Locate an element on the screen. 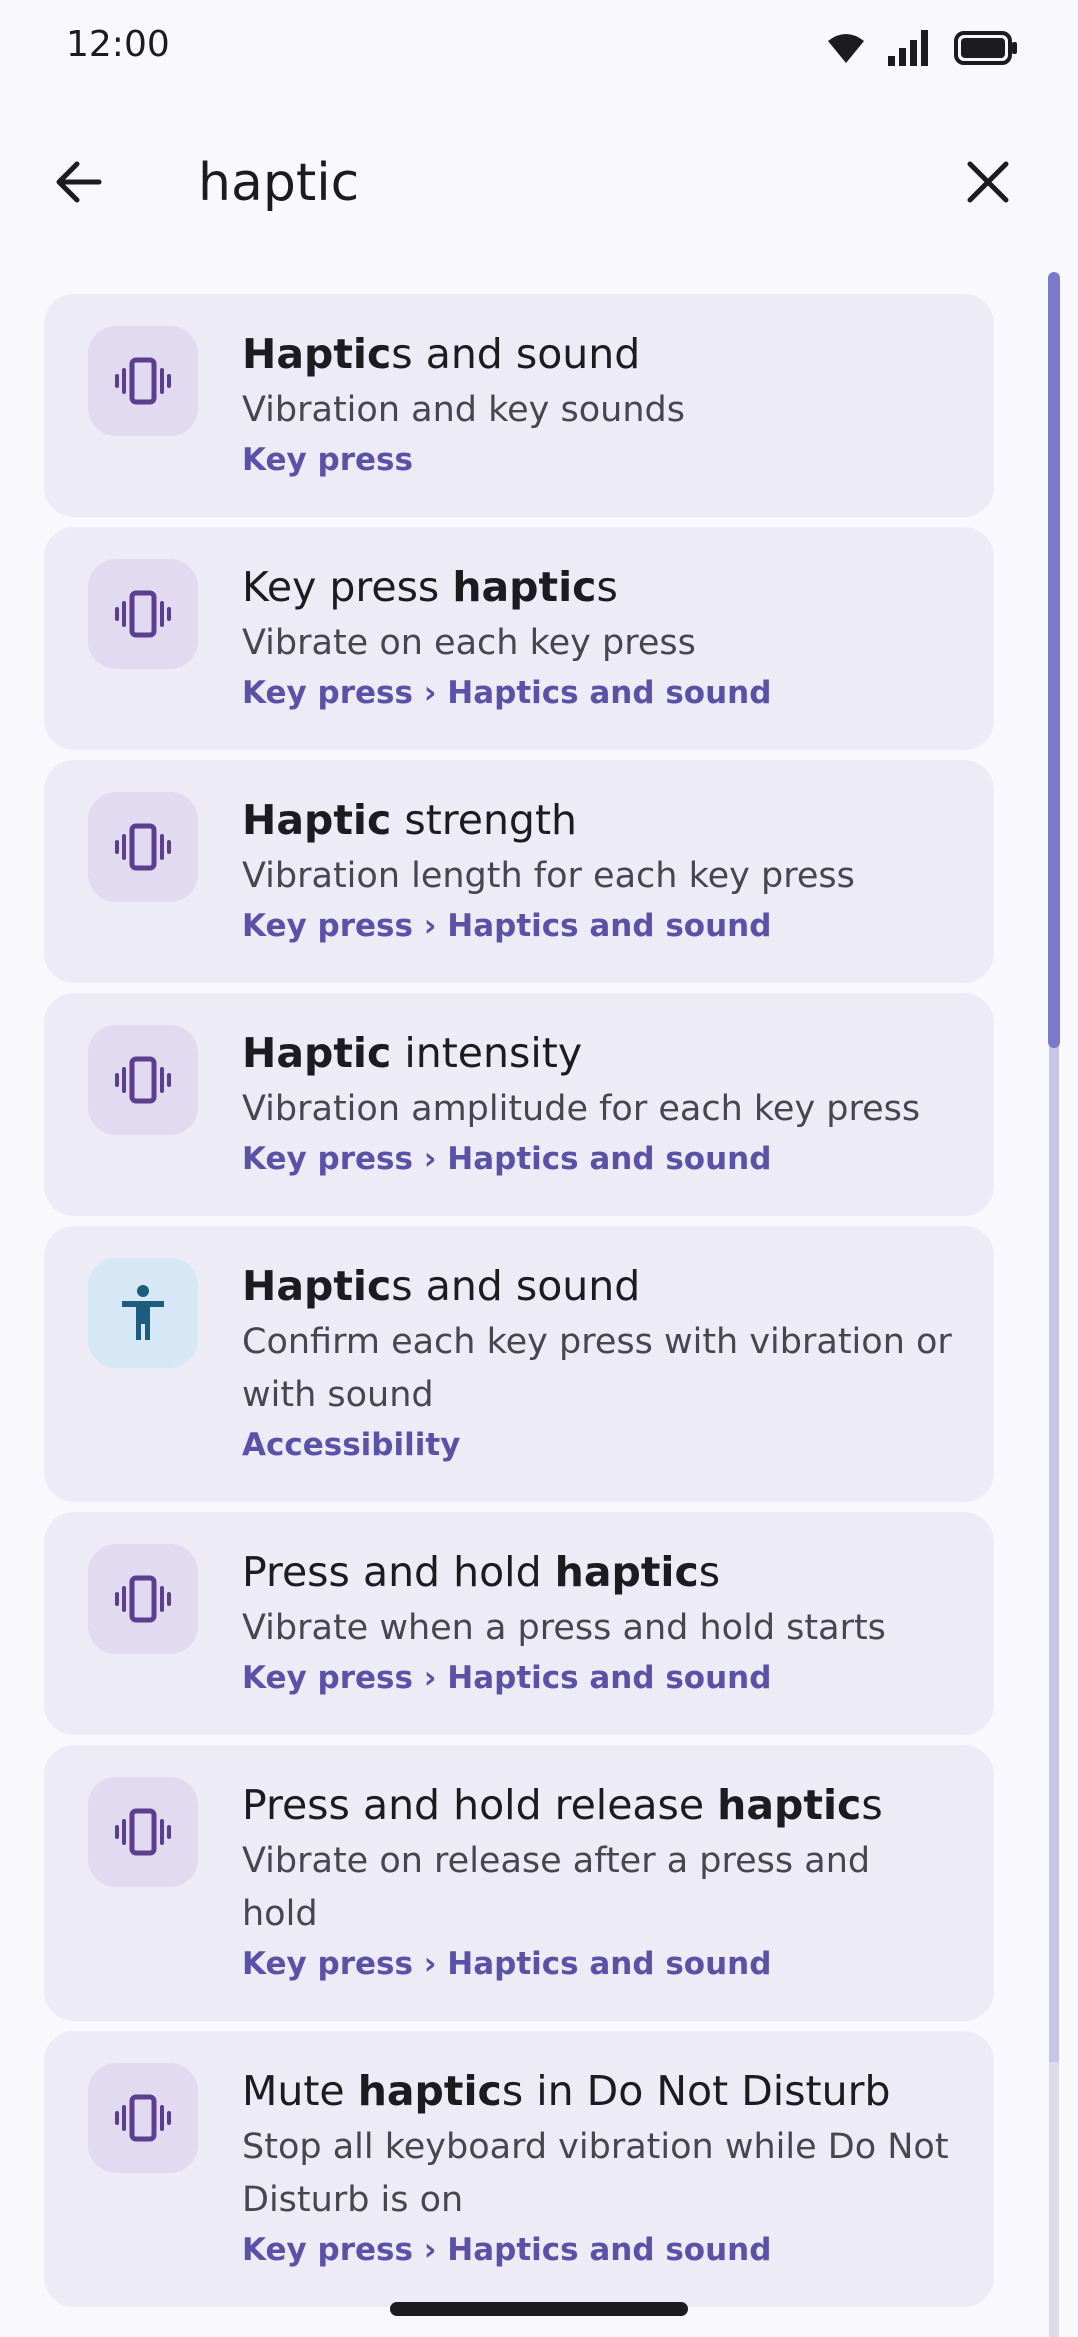 The width and height of the screenshot is (1078, 2337). result-title-pre: Key press is located at coordinates (347, 587).